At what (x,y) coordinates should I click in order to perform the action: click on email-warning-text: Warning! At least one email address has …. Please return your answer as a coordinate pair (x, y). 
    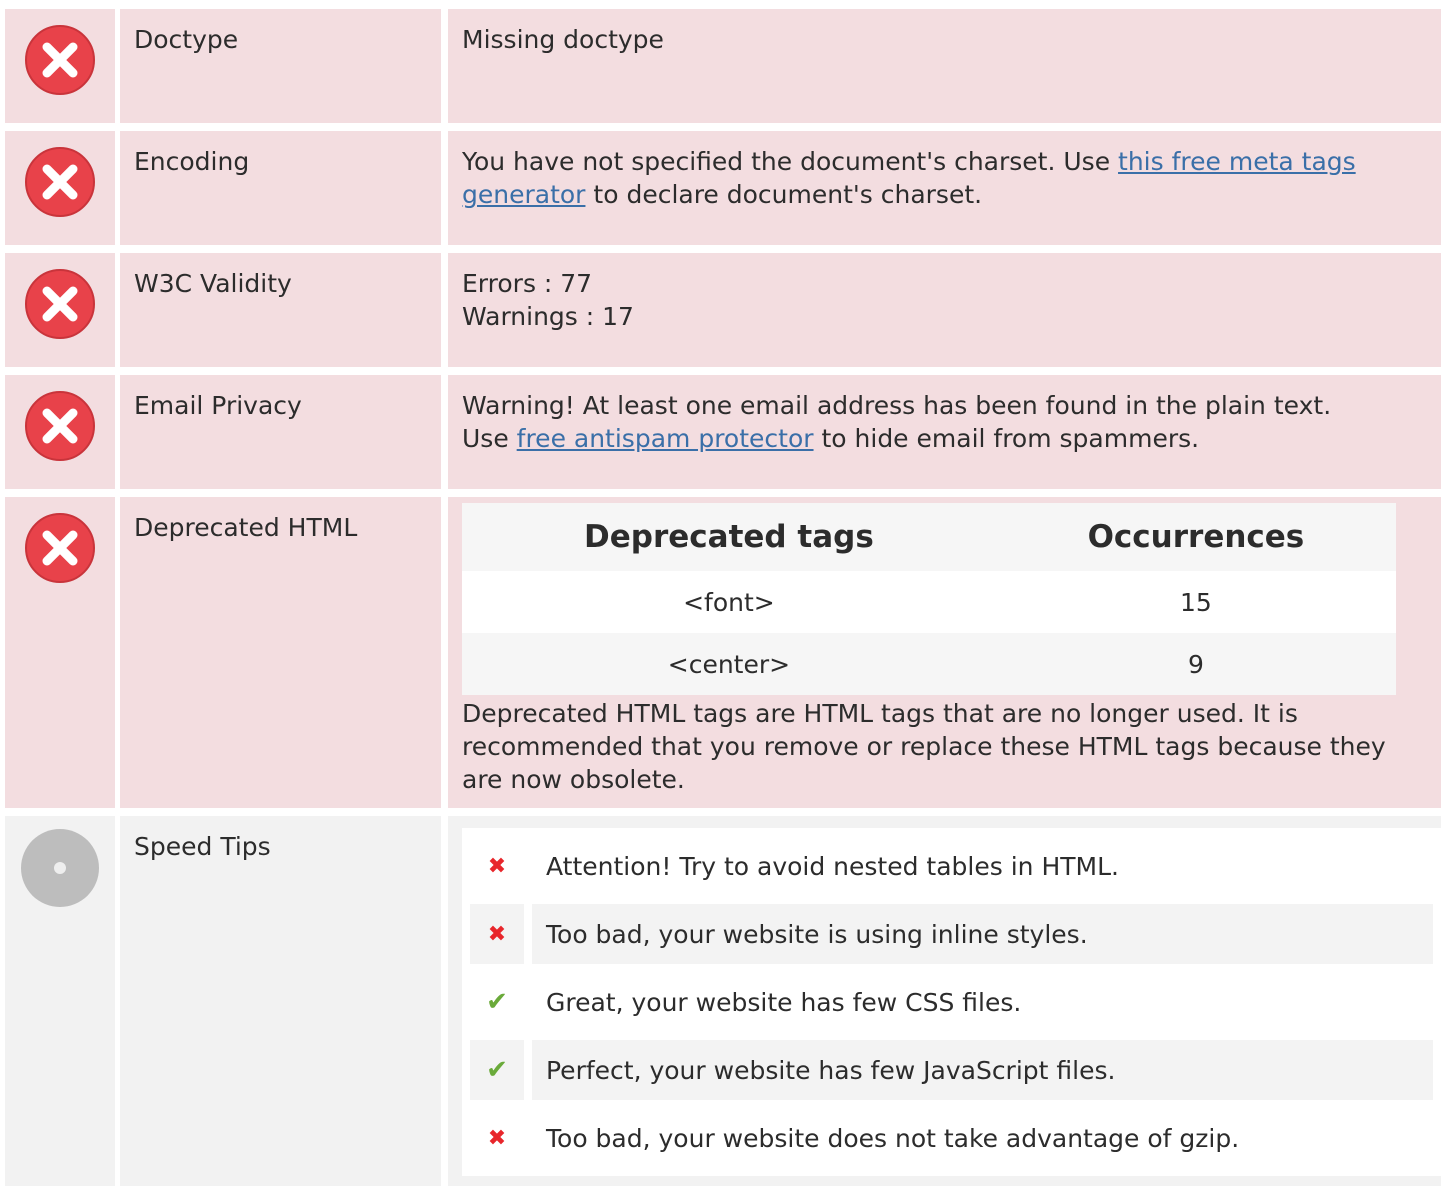
    Looking at the image, I should click on (897, 405).